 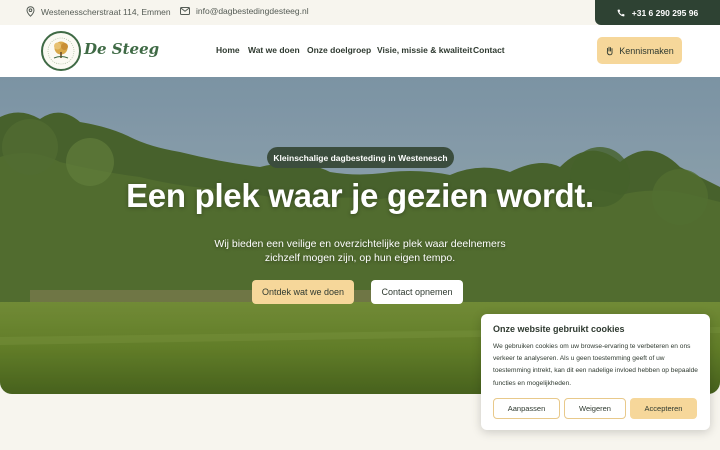 What do you see at coordinates (185, 11) in the screenshot?
I see `mail-icon` at bounding box center [185, 11].